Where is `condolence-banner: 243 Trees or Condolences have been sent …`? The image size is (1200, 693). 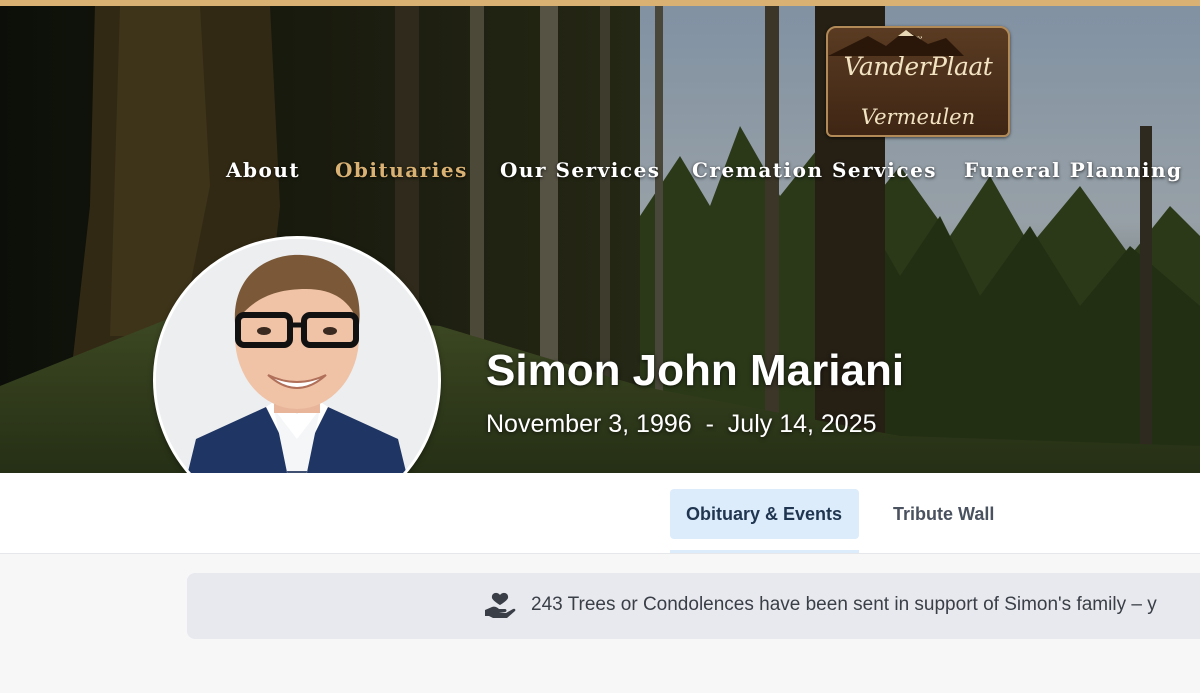
condolence-banner: 243 Trees or Condolences have been sent … is located at coordinates (693, 606).